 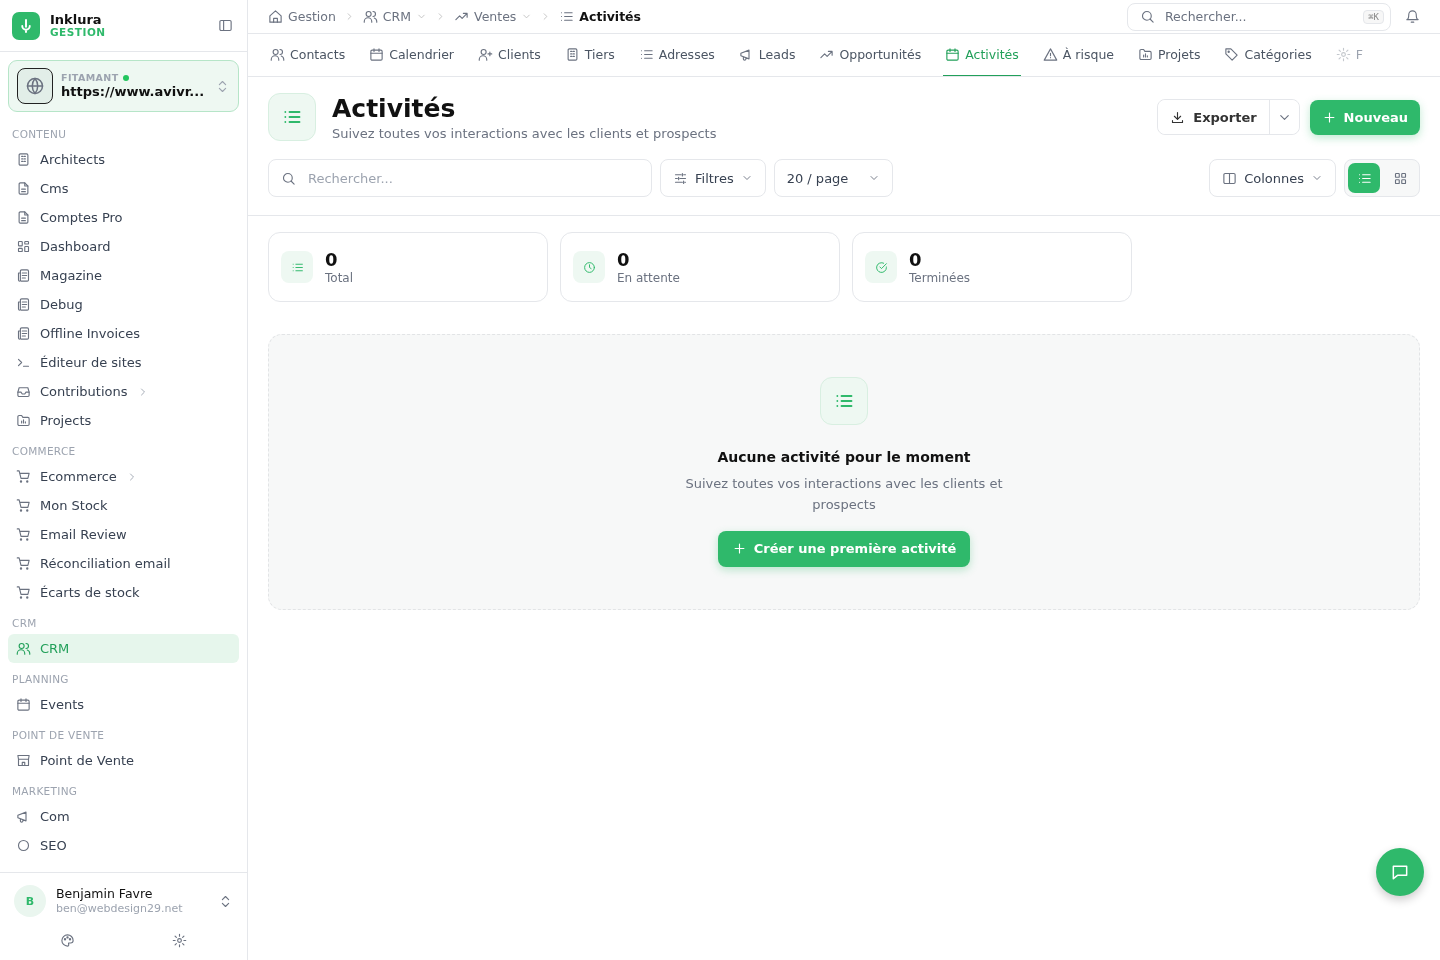 I want to click on export-button: Exporter, so click(x=1214, y=117).